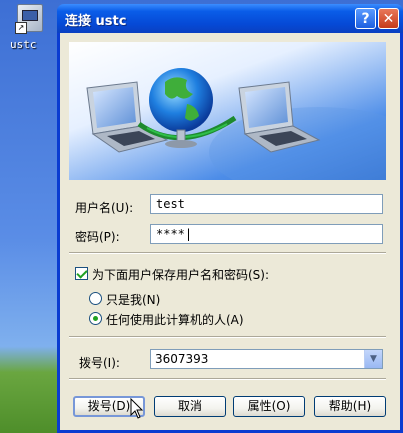  What do you see at coordinates (266, 234) in the screenshot?
I see `password-input: ****|` at bounding box center [266, 234].